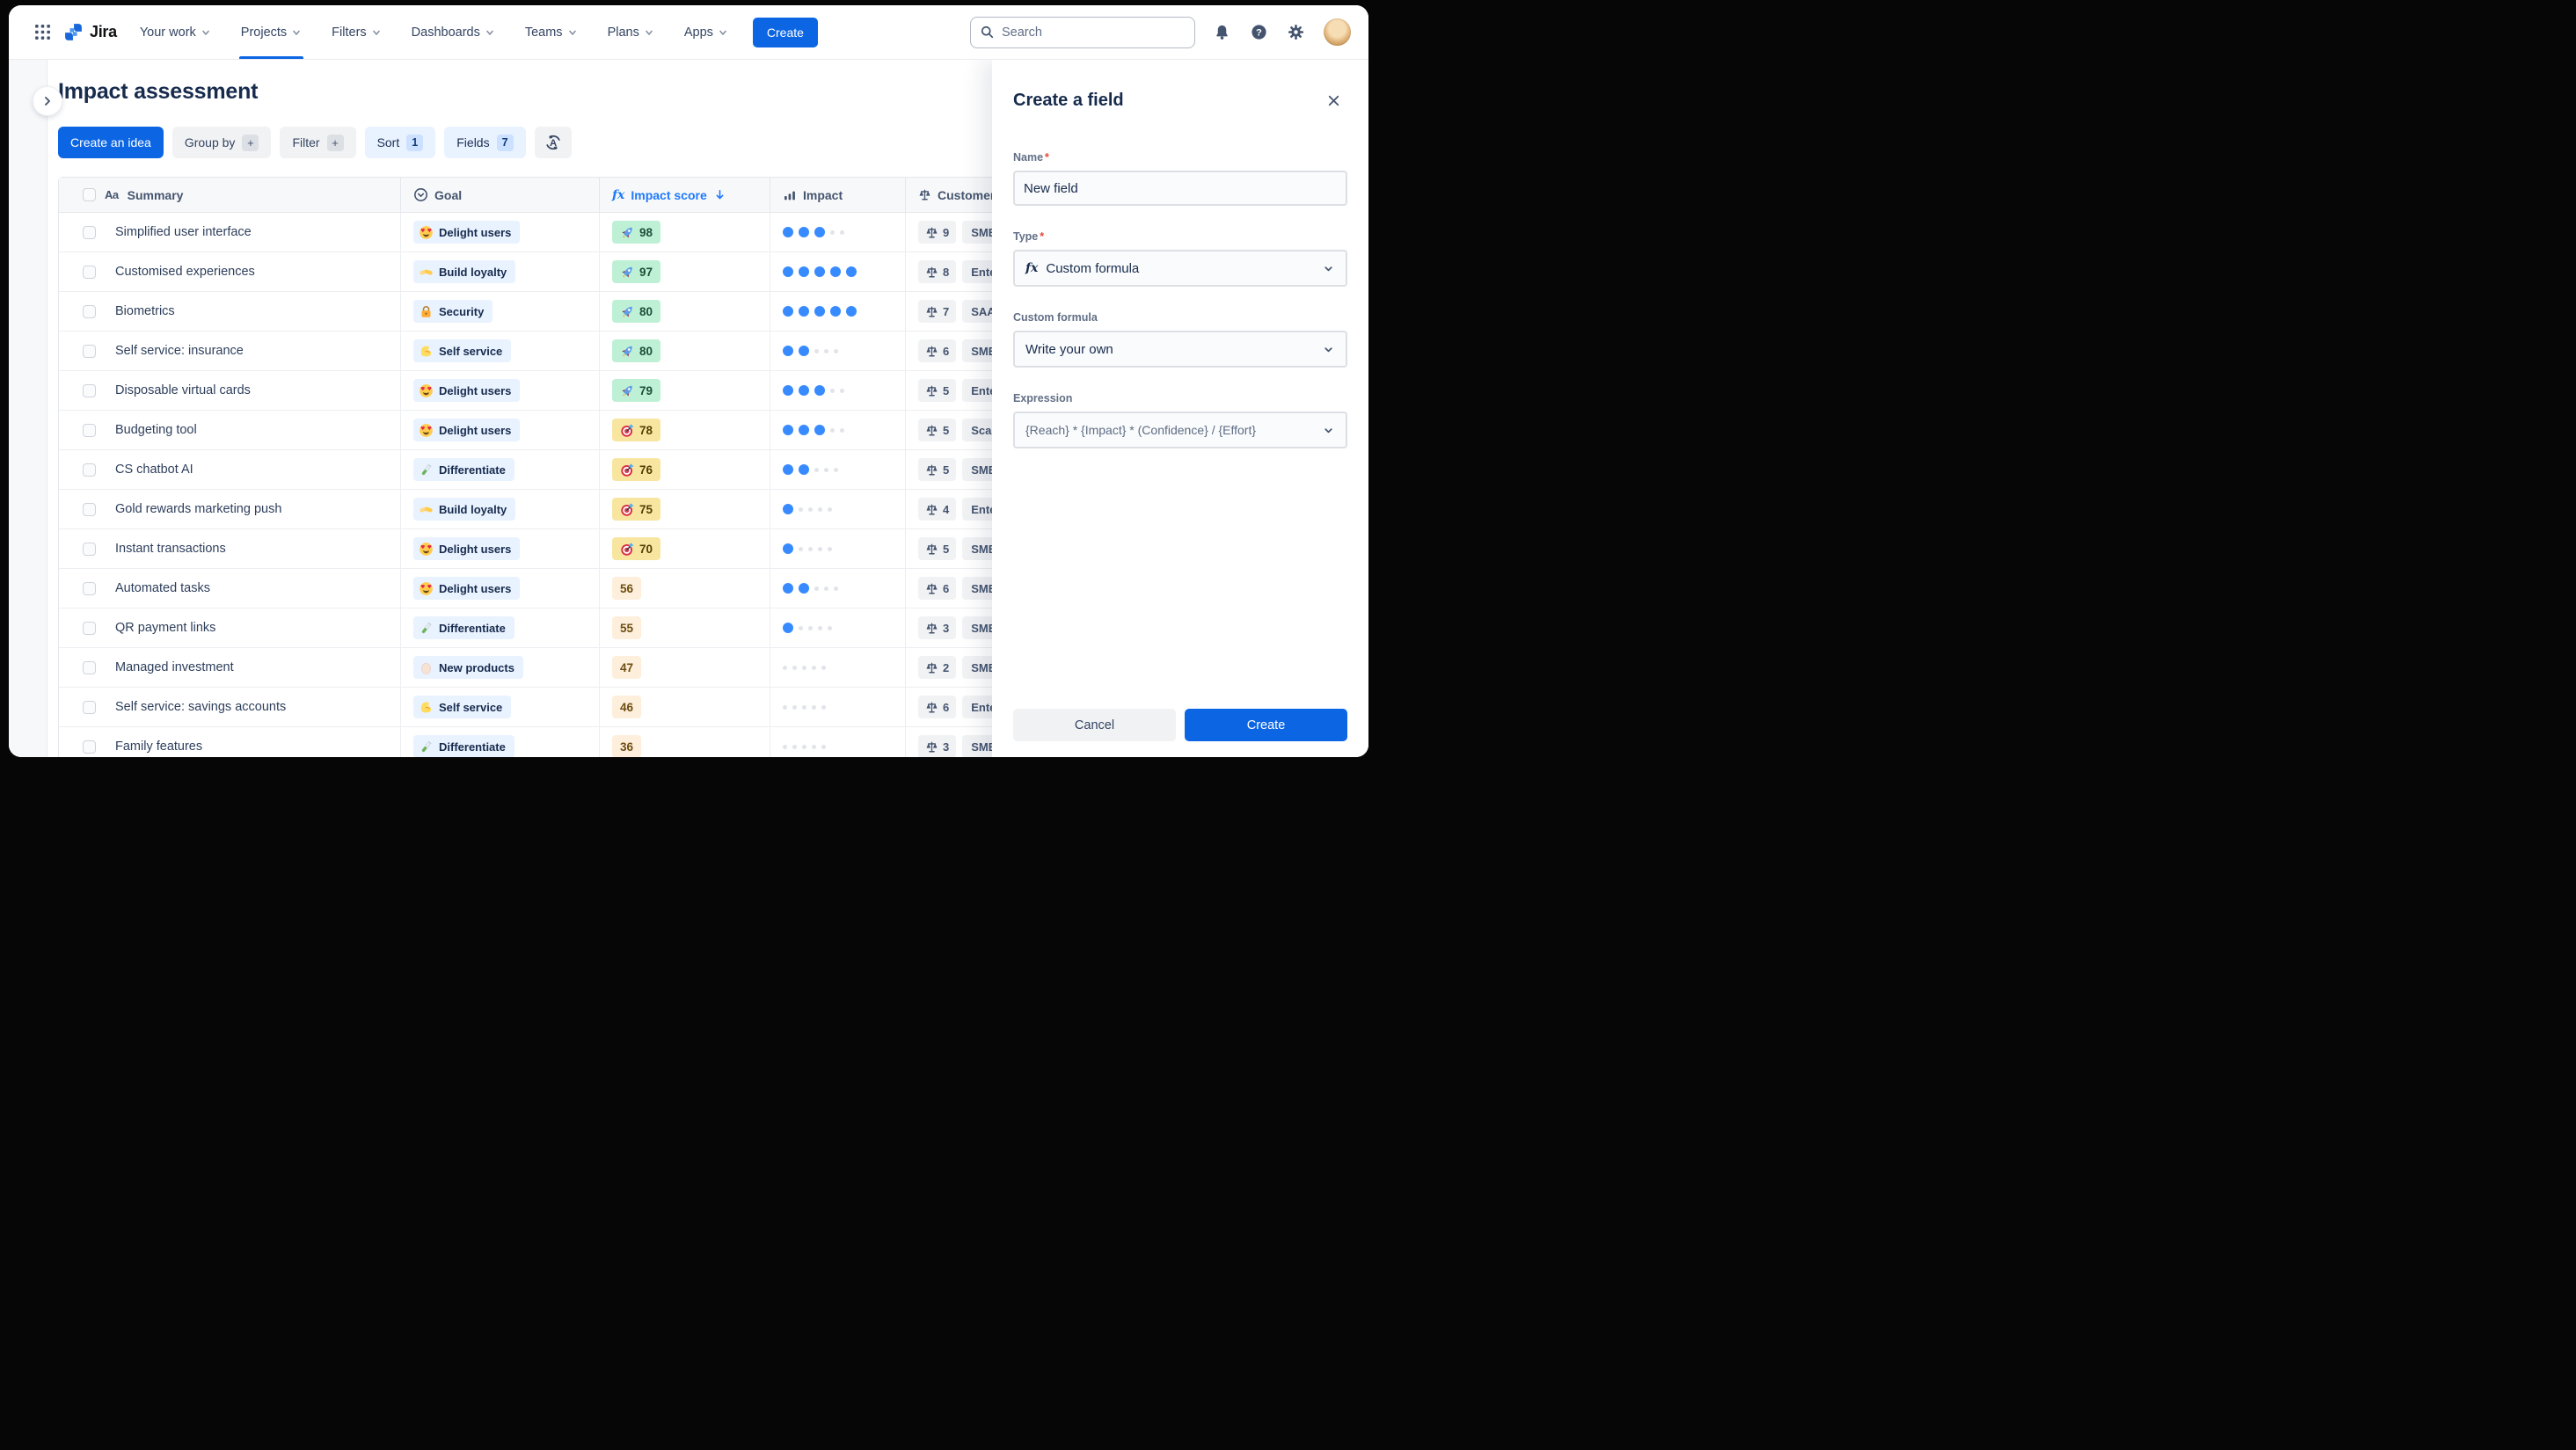  Describe the element at coordinates (685, 509) in the screenshot. I see `impact-score-cell: 75` at that location.